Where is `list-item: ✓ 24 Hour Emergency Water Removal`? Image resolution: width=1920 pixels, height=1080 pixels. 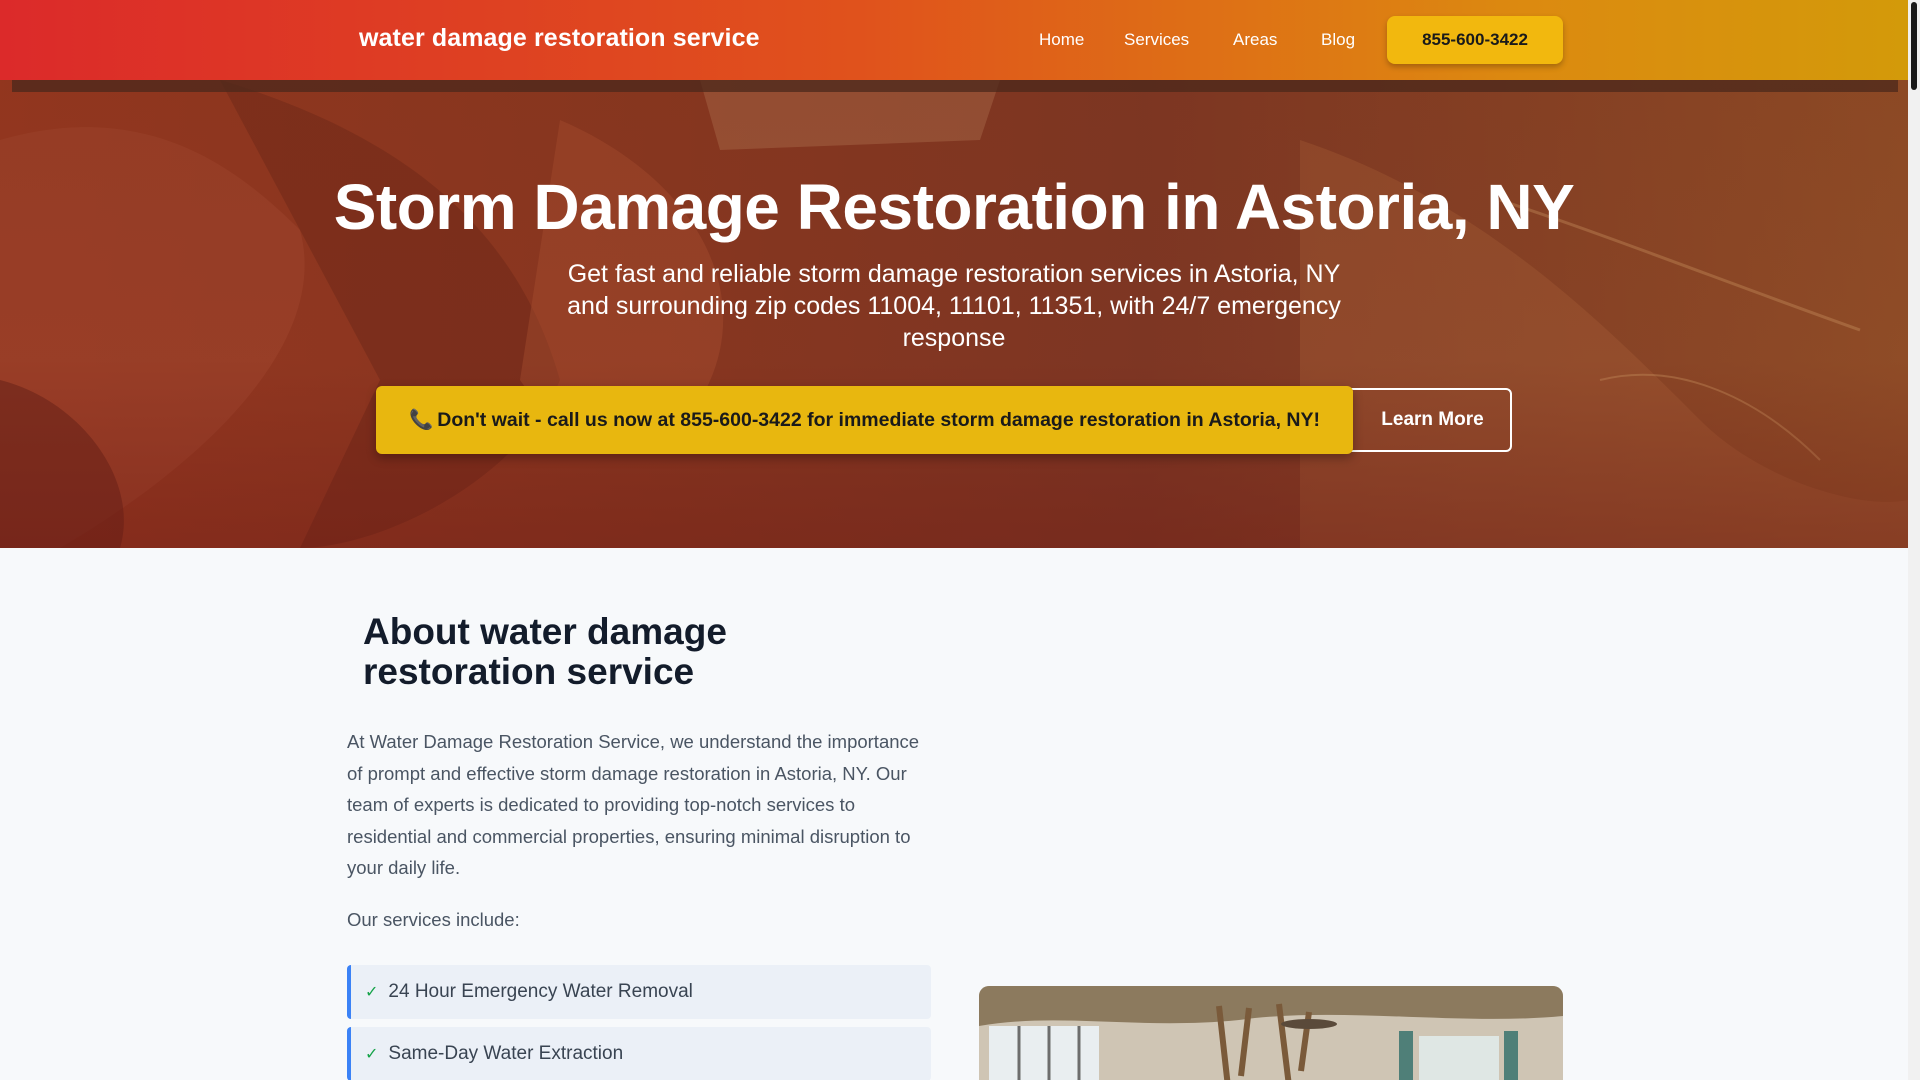 list-item: ✓ 24 Hour Emergency Water Removal is located at coordinates (639, 992).